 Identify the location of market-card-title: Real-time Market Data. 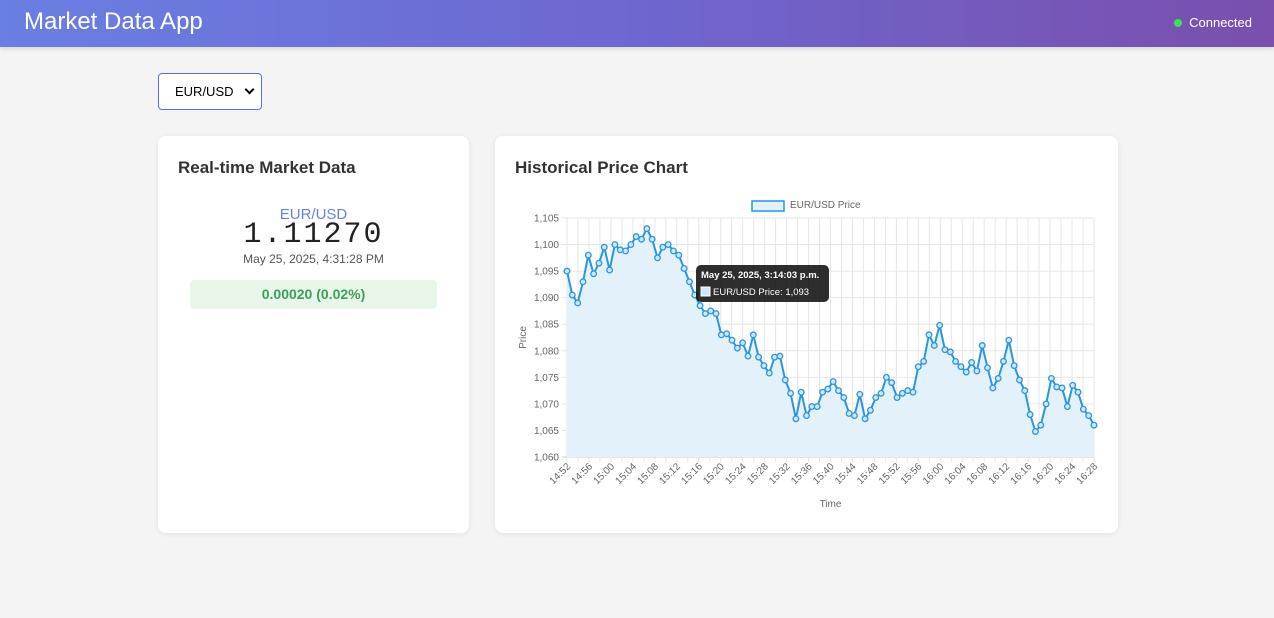
(267, 167).